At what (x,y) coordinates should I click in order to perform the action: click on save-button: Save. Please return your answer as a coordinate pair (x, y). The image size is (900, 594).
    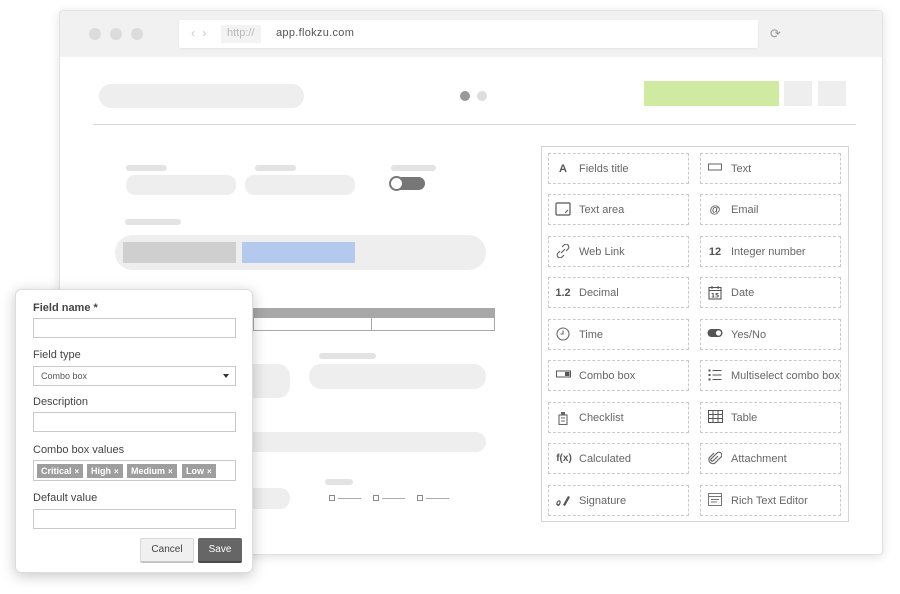
    Looking at the image, I should click on (220, 550).